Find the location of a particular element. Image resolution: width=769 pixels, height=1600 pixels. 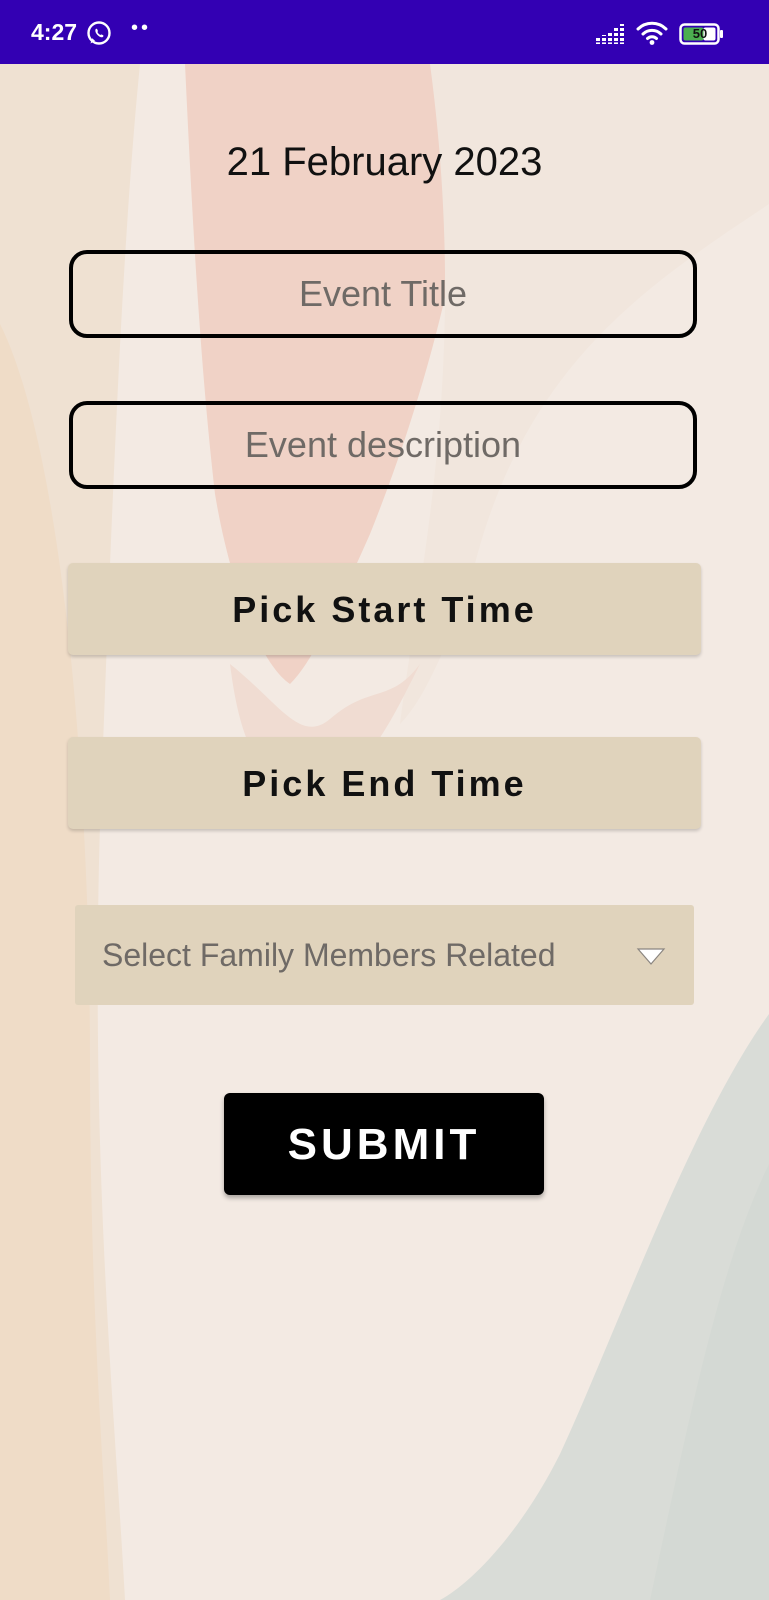

submit-button: SUBMIT is located at coordinates (384, 1144).